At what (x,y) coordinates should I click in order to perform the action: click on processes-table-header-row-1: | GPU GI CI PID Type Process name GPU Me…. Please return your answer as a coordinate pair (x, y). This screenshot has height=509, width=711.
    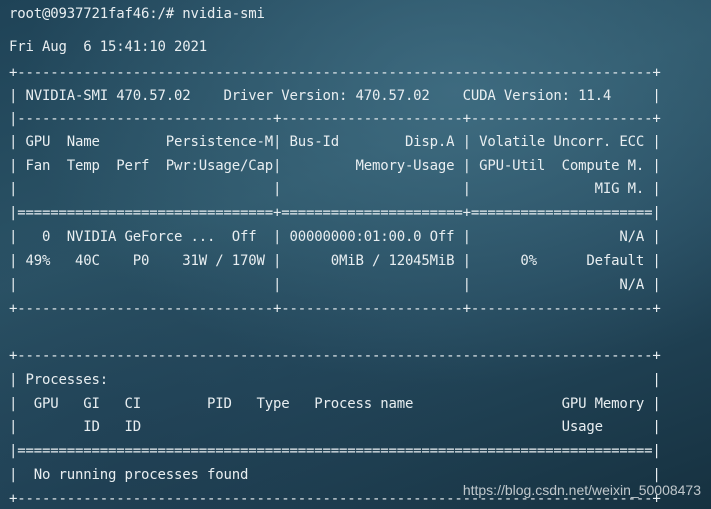
    Looking at the image, I should click on (335, 404).